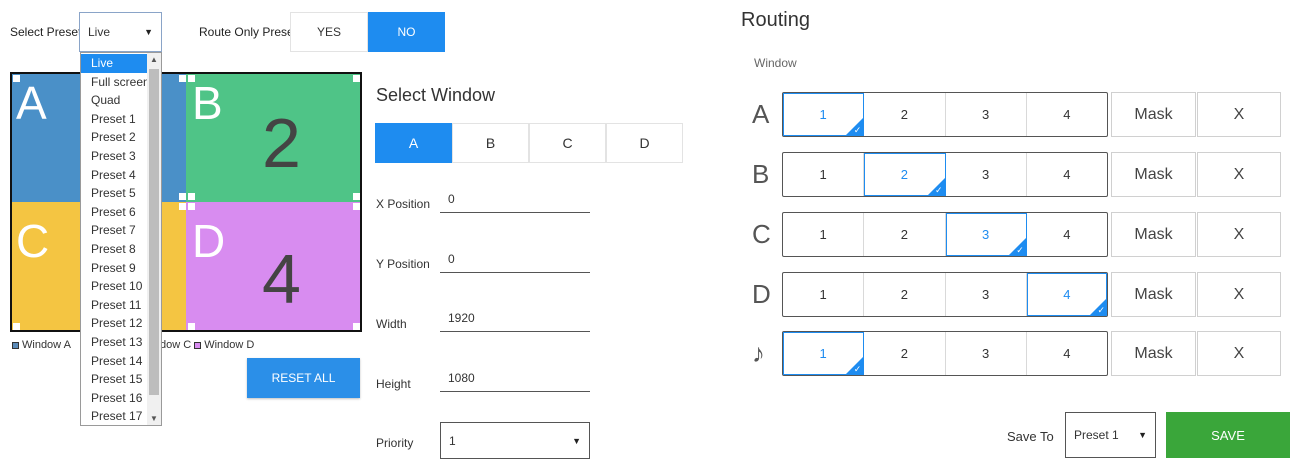 This screenshot has width=1296, height=459. What do you see at coordinates (115, 82) in the screenshot?
I see `dropdown-option: Full screen` at bounding box center [115, 82].